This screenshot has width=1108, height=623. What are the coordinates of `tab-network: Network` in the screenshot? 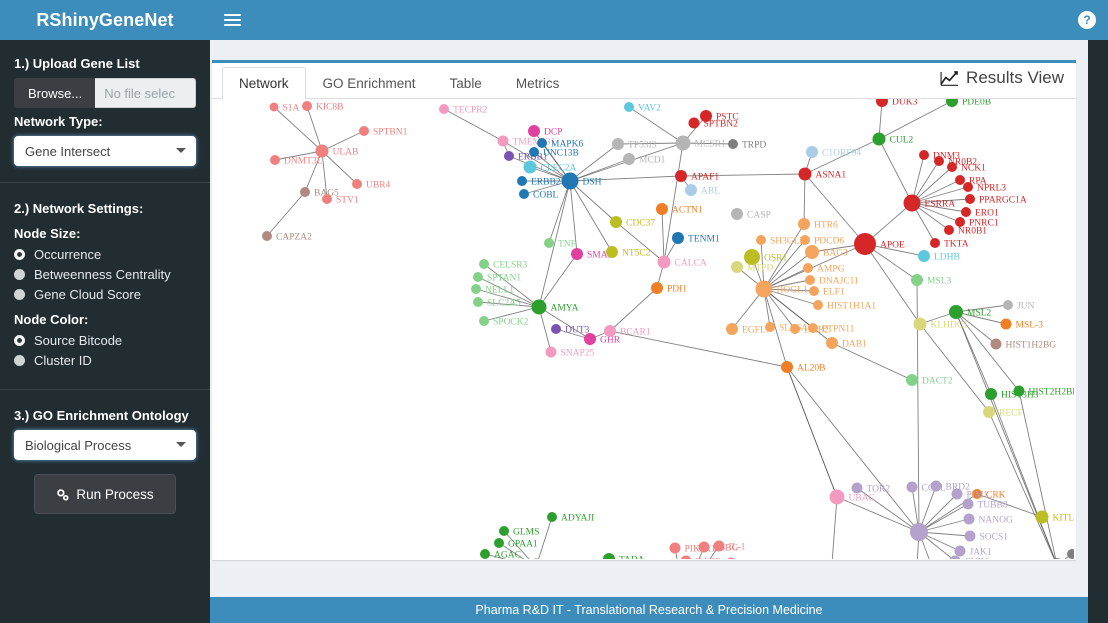 It's located at (264, 83).